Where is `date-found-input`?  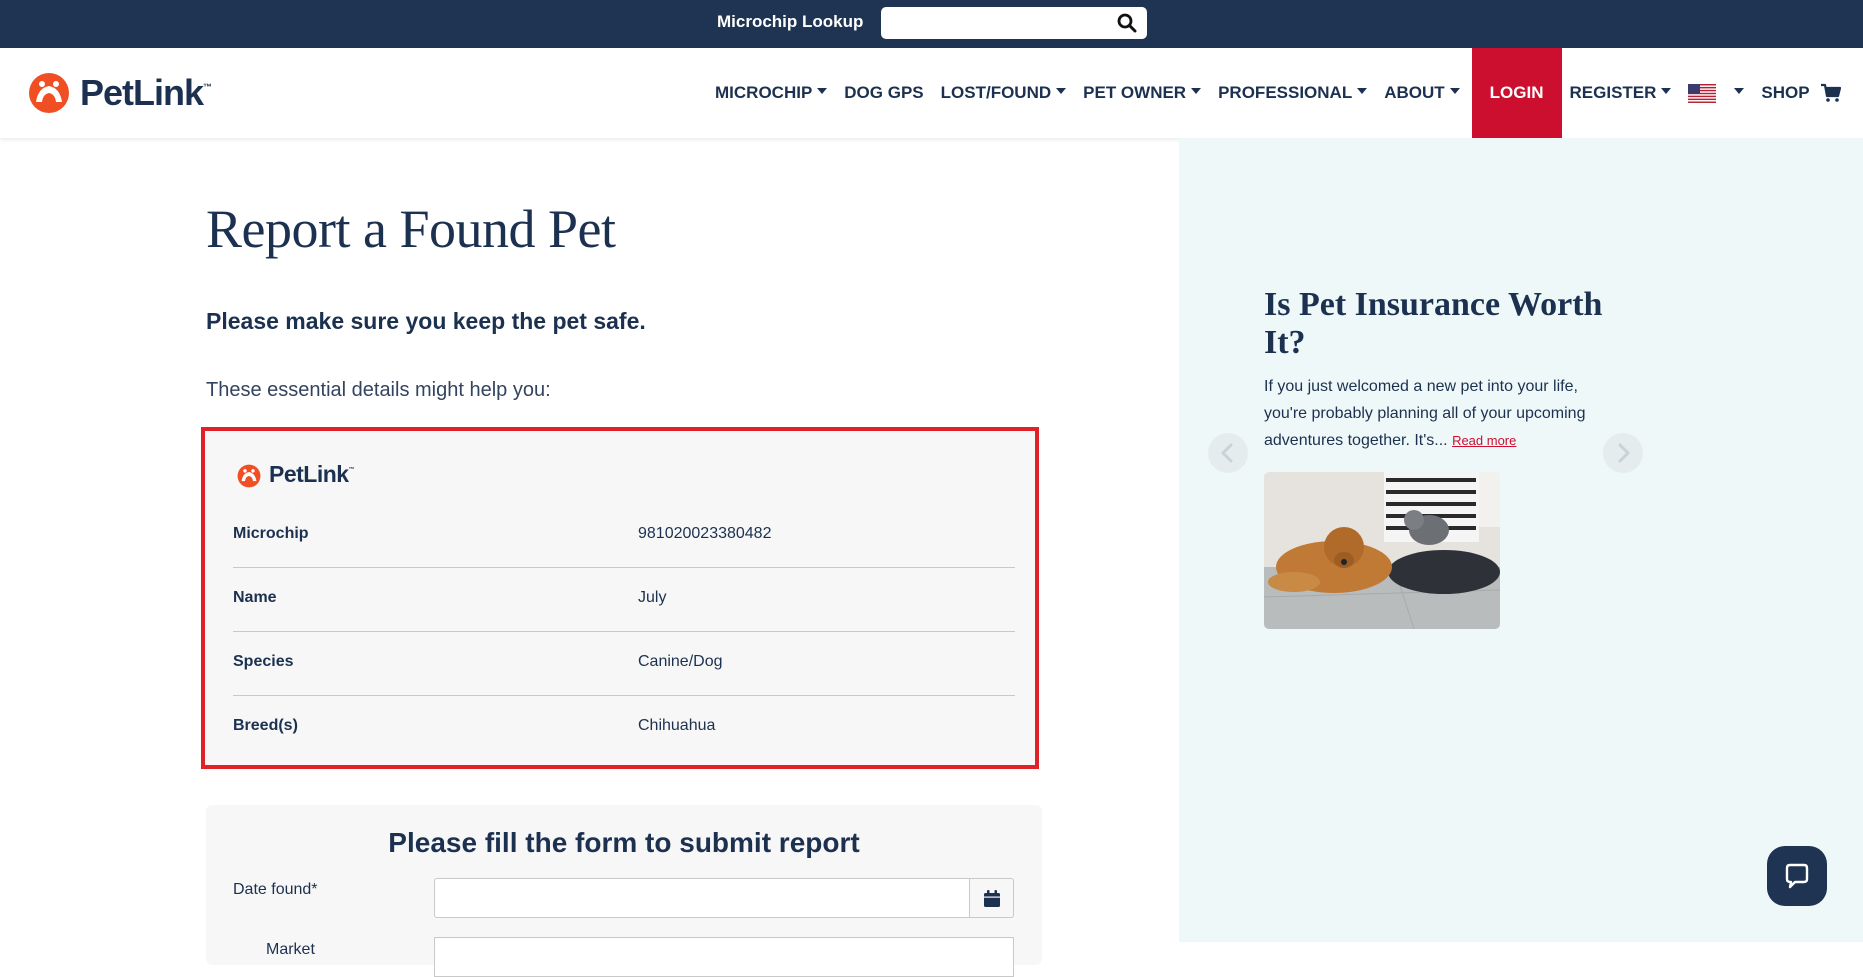 date-found-input is located at coordinates (702, 898).